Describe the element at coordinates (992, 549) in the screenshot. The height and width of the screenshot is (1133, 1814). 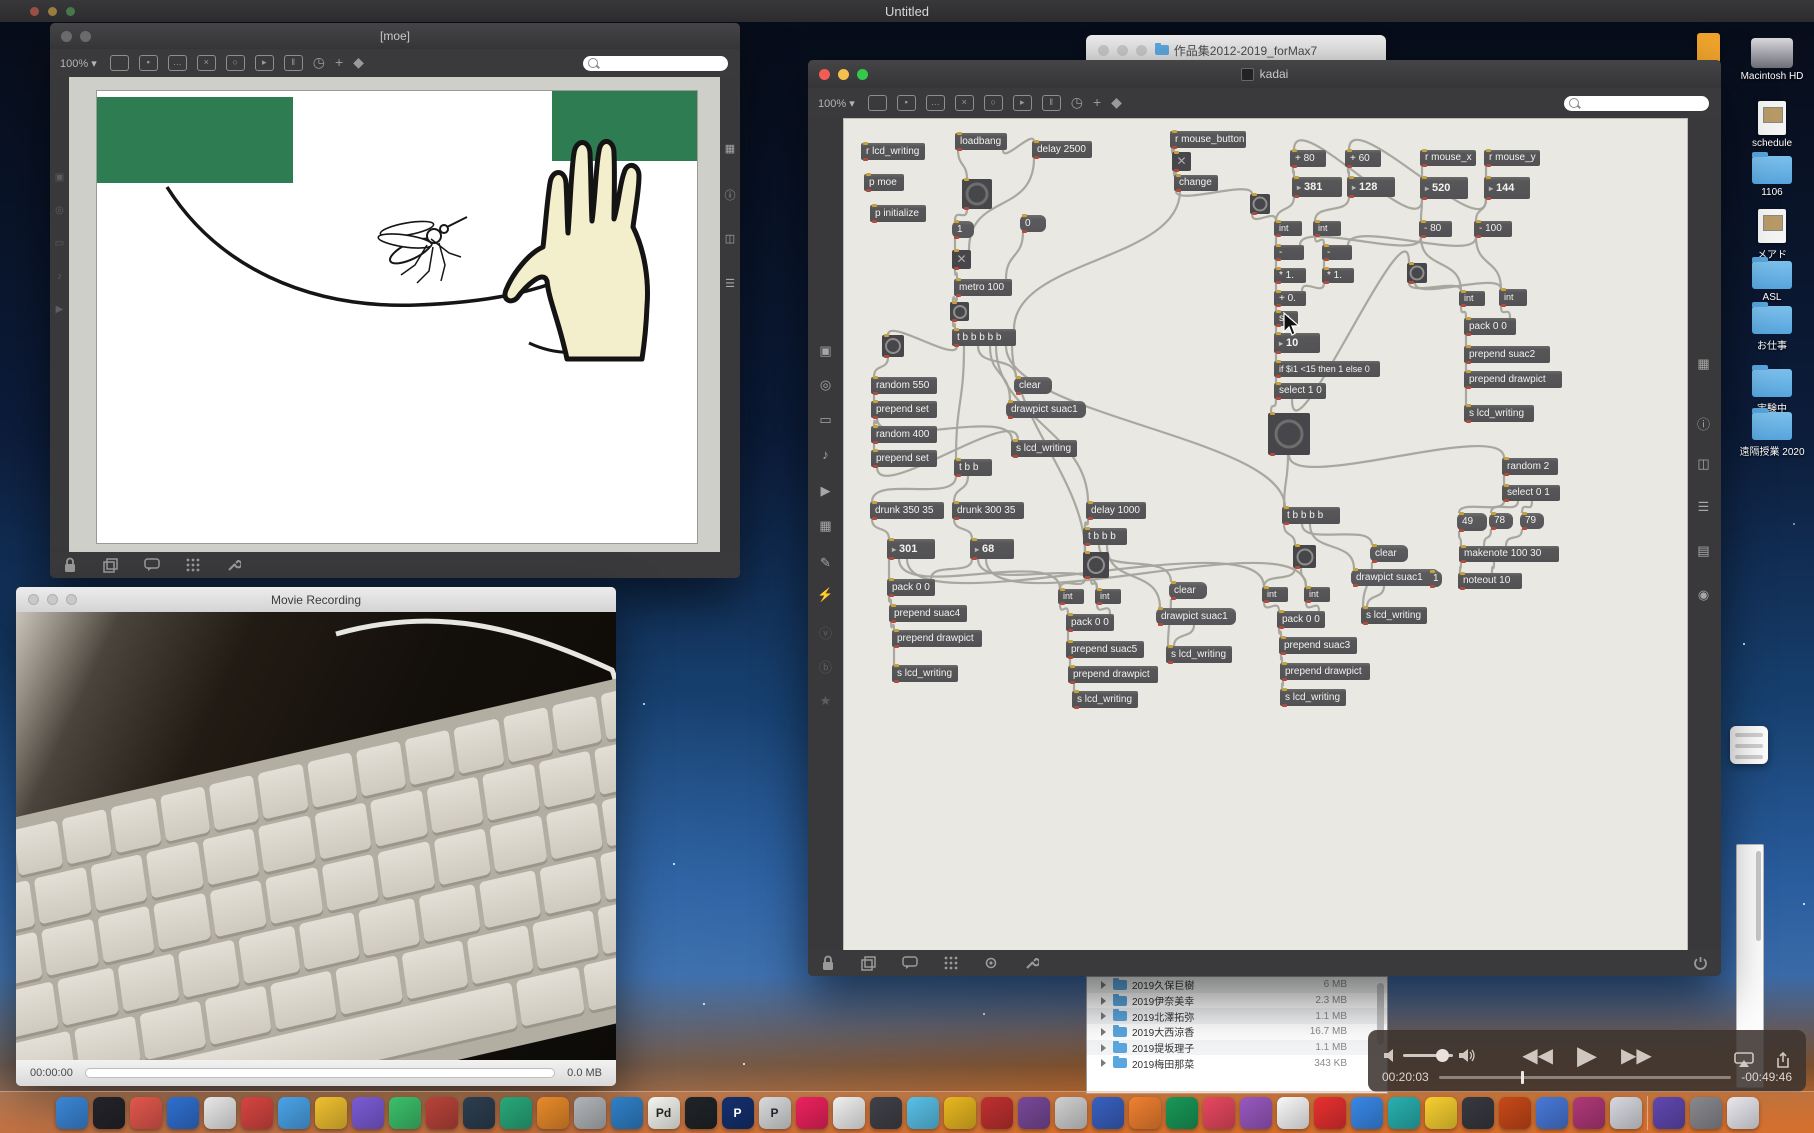
I see `number-box: ▸ 68` at that location.